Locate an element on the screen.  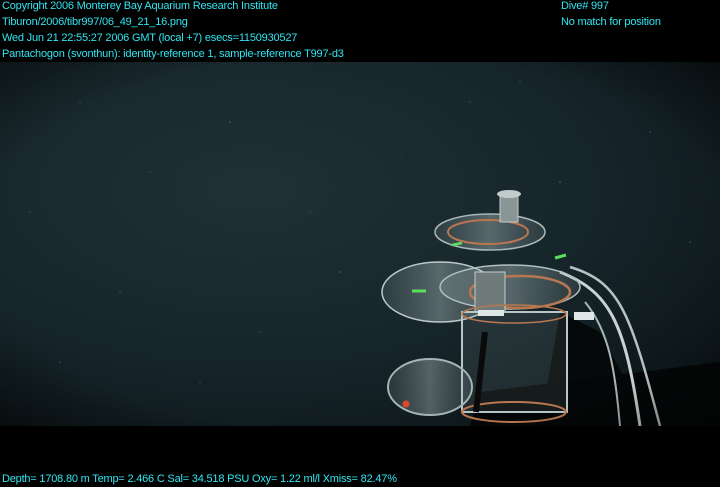
image-path-line: Tiburon/2006/tibr997/06_49_21_16.png is located at coordinates (95, 22).